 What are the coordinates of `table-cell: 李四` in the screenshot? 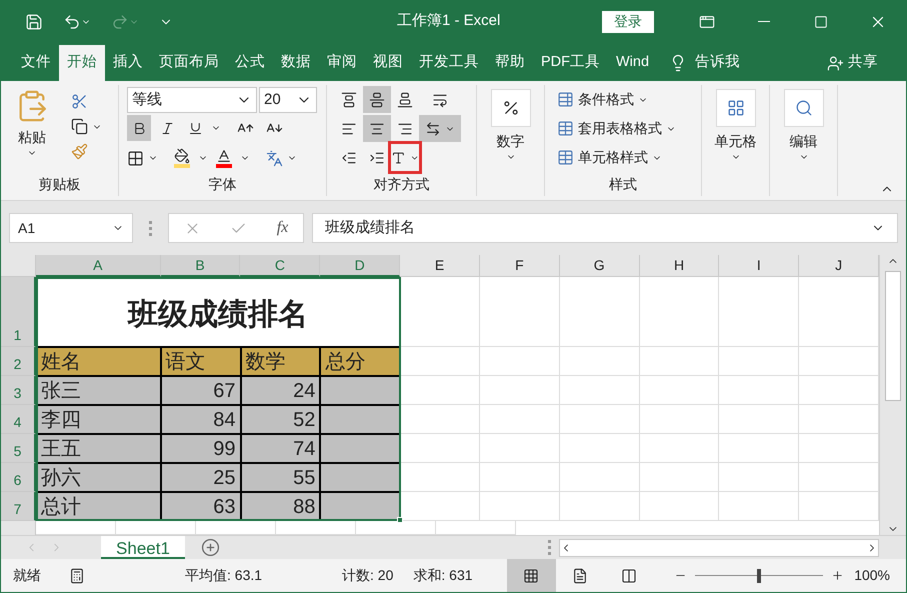 It's located at (98, 419).